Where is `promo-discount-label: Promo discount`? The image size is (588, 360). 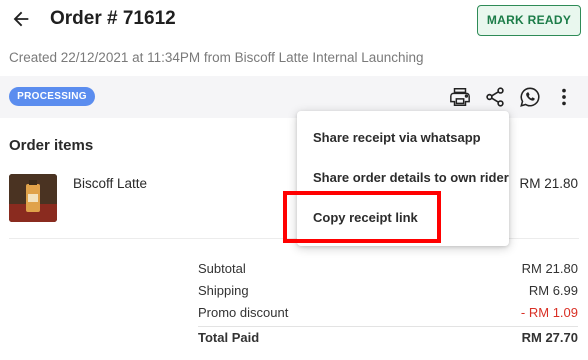
promo-discount-label: Promo discount is located at coordinates (243, 312).